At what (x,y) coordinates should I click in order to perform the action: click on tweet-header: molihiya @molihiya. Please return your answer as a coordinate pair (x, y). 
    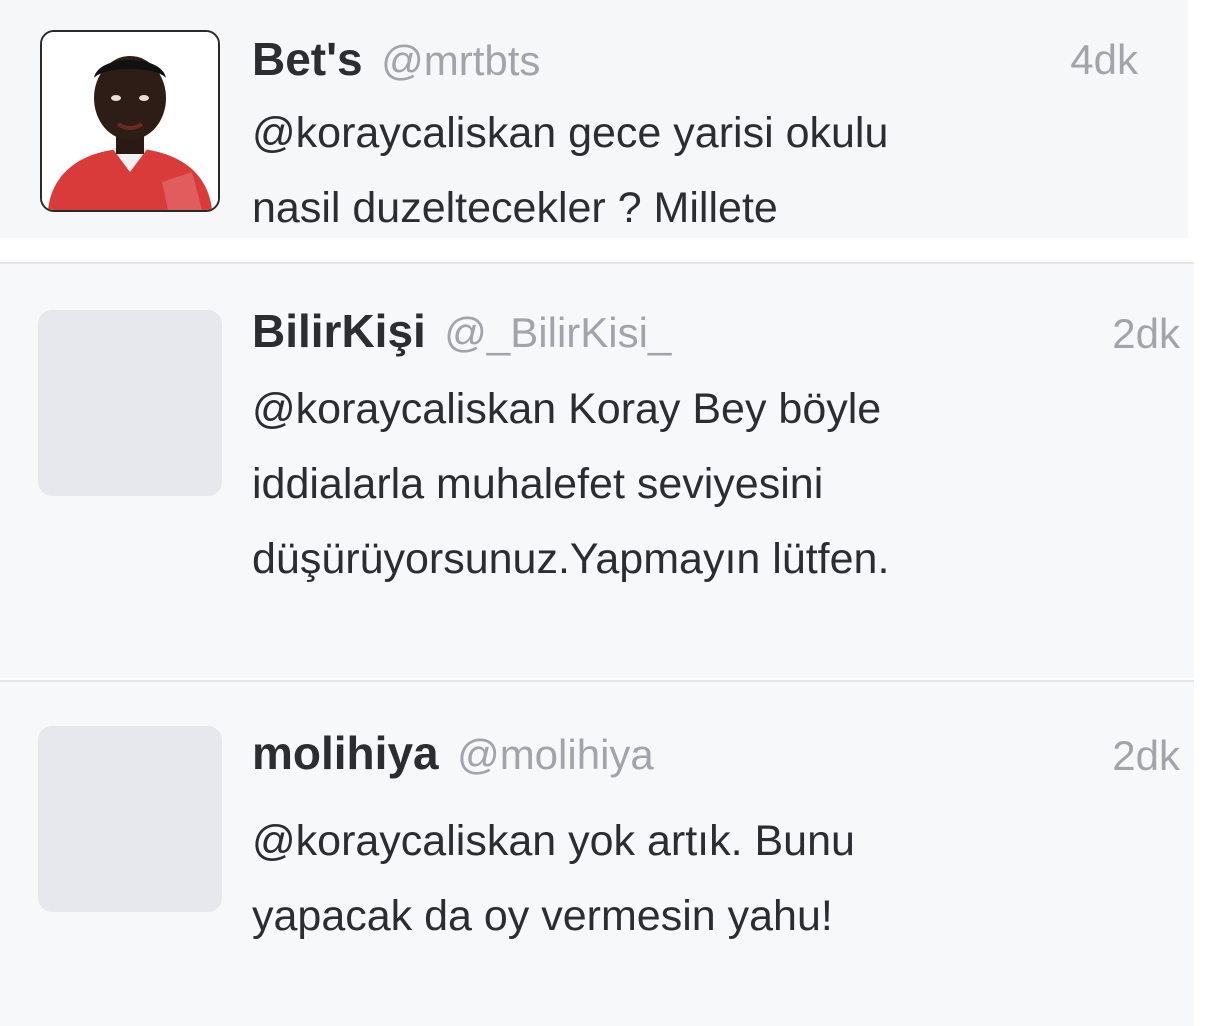
    Looking at the image, I should click on (453, 753).